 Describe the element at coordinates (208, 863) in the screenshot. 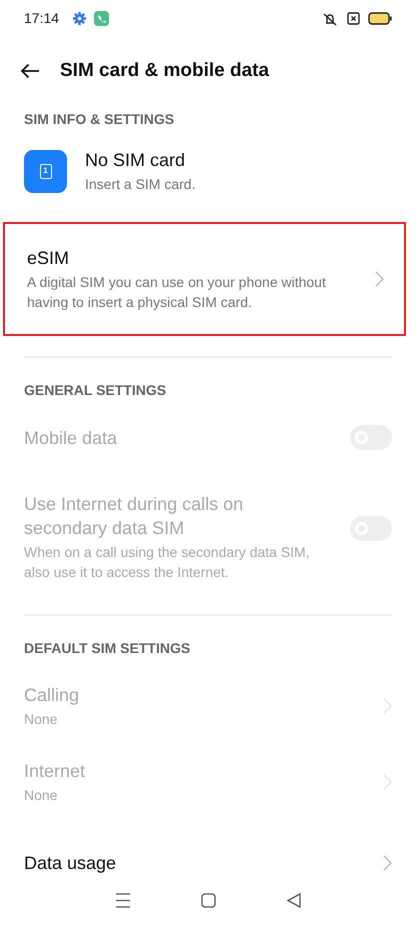

I see `settings-row: Data usage` at that location.